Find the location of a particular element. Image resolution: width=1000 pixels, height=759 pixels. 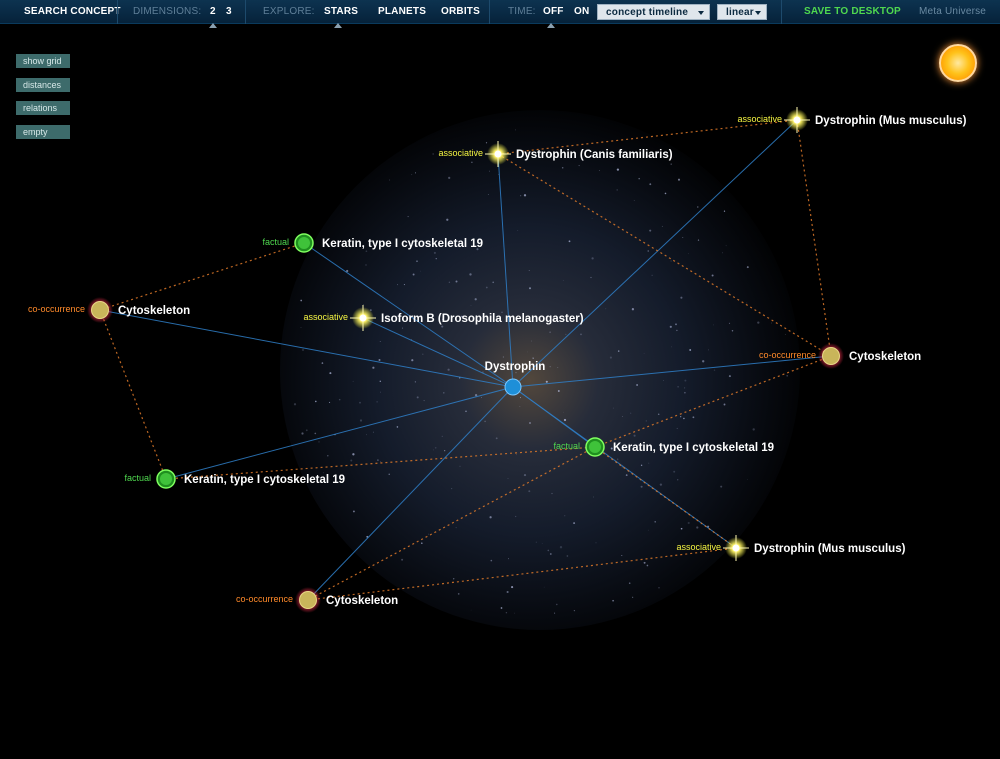

center-node-icon is located at coordinates (513, 387).